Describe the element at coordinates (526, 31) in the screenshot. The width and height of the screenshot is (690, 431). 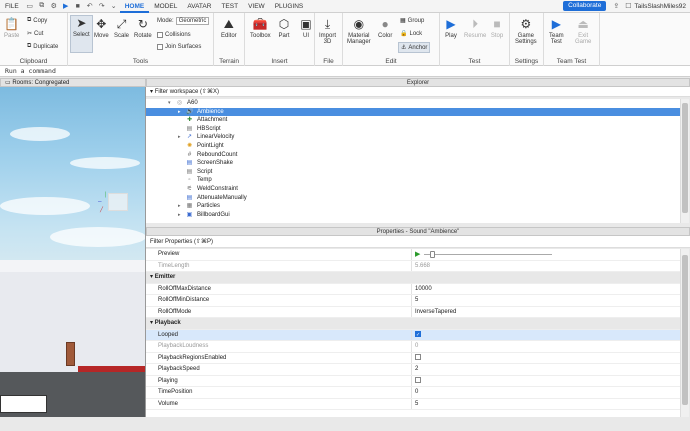
I see `game-settings-button: ⚙ Game Settings` at that location.